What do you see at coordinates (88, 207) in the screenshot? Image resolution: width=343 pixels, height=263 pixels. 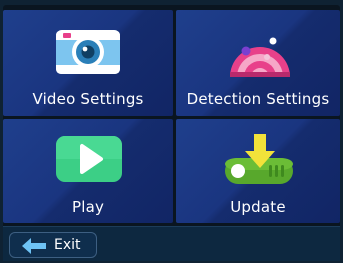 I see `tile-label-play: Play` at bounding box center [88, 207].